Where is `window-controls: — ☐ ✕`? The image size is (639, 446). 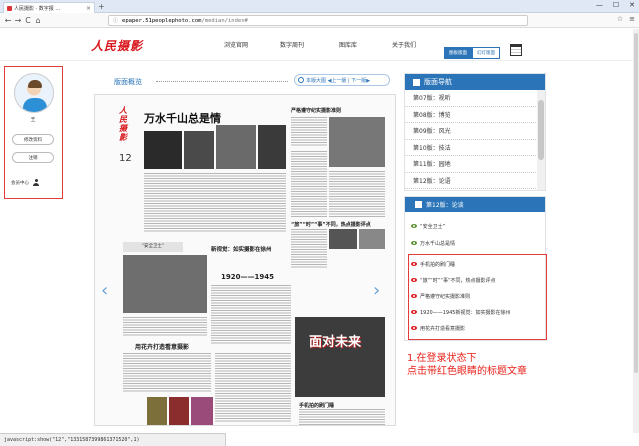
window-controls: — ☐ ✕ is located at coordinates (615, 5).